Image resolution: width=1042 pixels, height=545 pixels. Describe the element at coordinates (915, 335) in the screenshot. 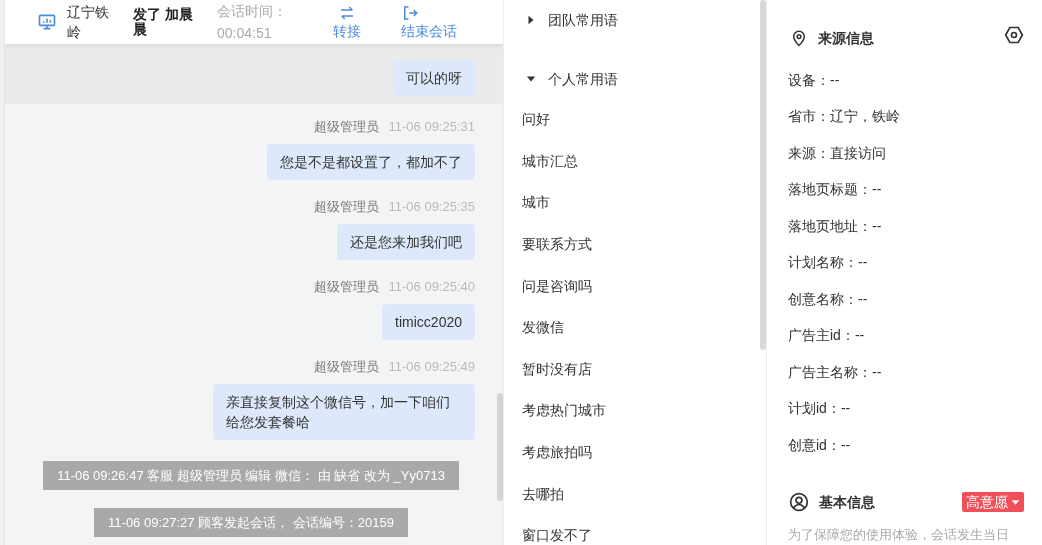

I see `info-field: 广告主id：--` at that location.